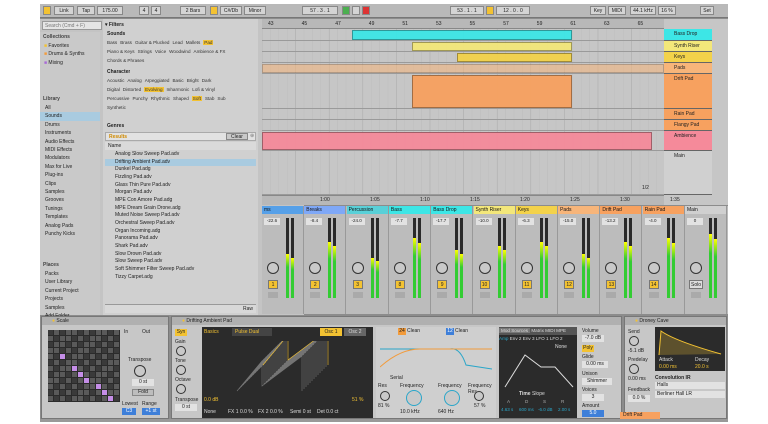 Image resolution: width=768 pixels, height=424 pixels. I want to click on filter-tag: Voice, so click(160, 51).